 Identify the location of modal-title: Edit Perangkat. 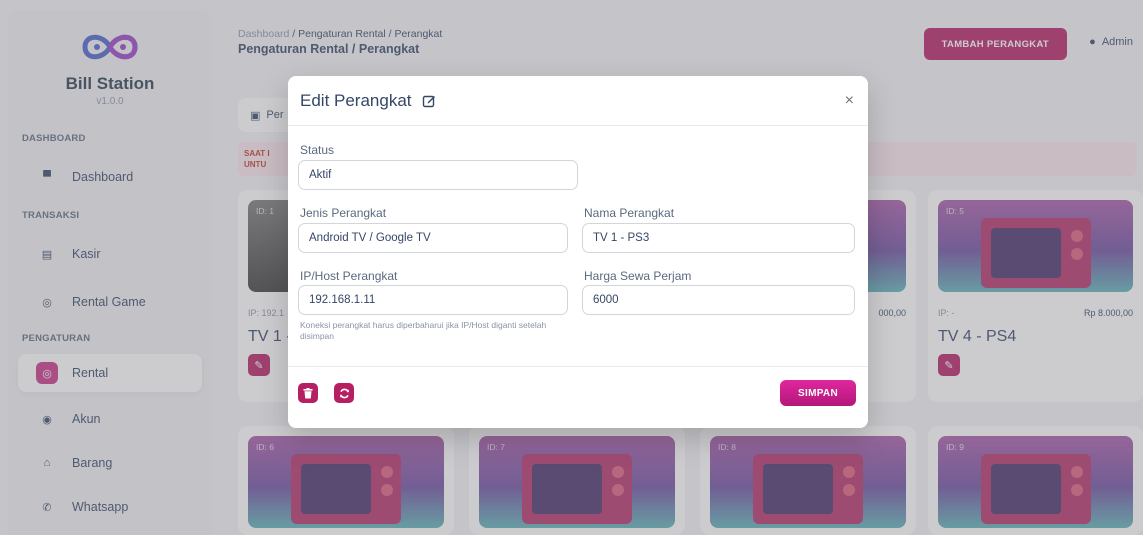
(356, 100).